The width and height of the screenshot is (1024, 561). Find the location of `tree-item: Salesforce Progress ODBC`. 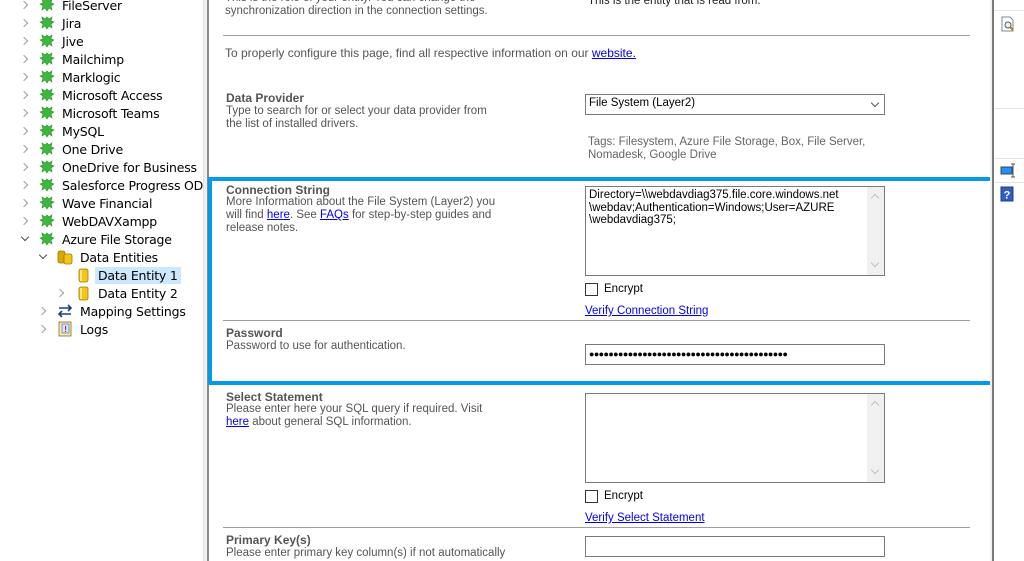

tree-item: Salesforce Progress ODBC is located at coordinates (111, 185).